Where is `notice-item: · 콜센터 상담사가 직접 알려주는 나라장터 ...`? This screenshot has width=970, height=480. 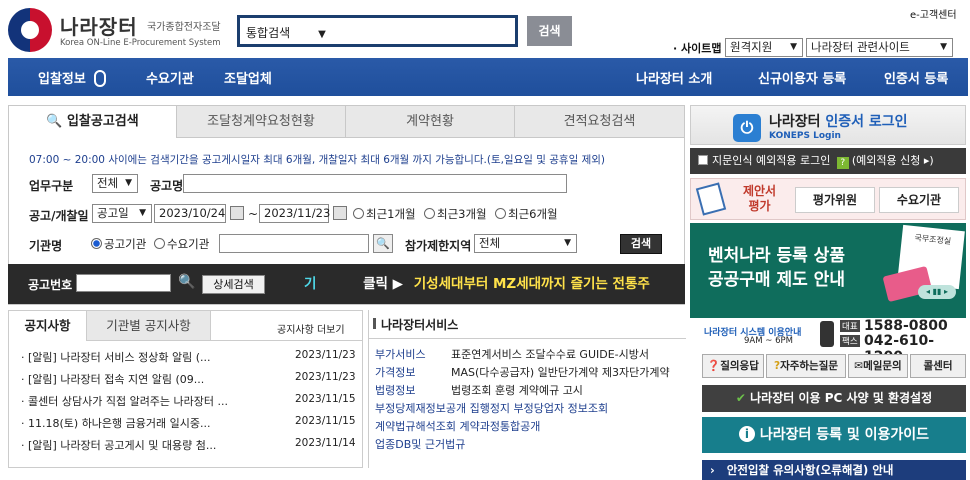 notice-item: · 콜센터 상담사가 직접 알려주는 나라장터 ... is located at coordinates (124, 401).